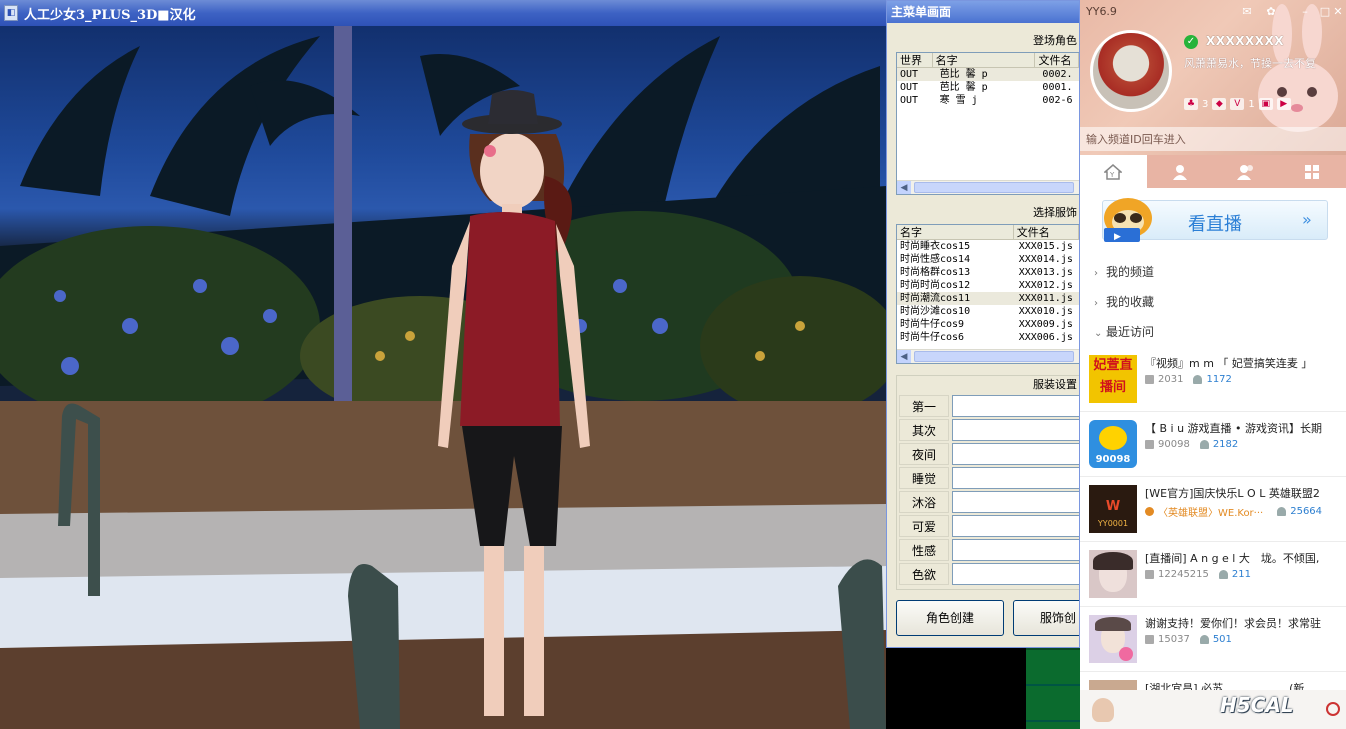  Describe the element at coordinates (924, 574) in the screenshot. I see `slot-label: 色欲` at that location.